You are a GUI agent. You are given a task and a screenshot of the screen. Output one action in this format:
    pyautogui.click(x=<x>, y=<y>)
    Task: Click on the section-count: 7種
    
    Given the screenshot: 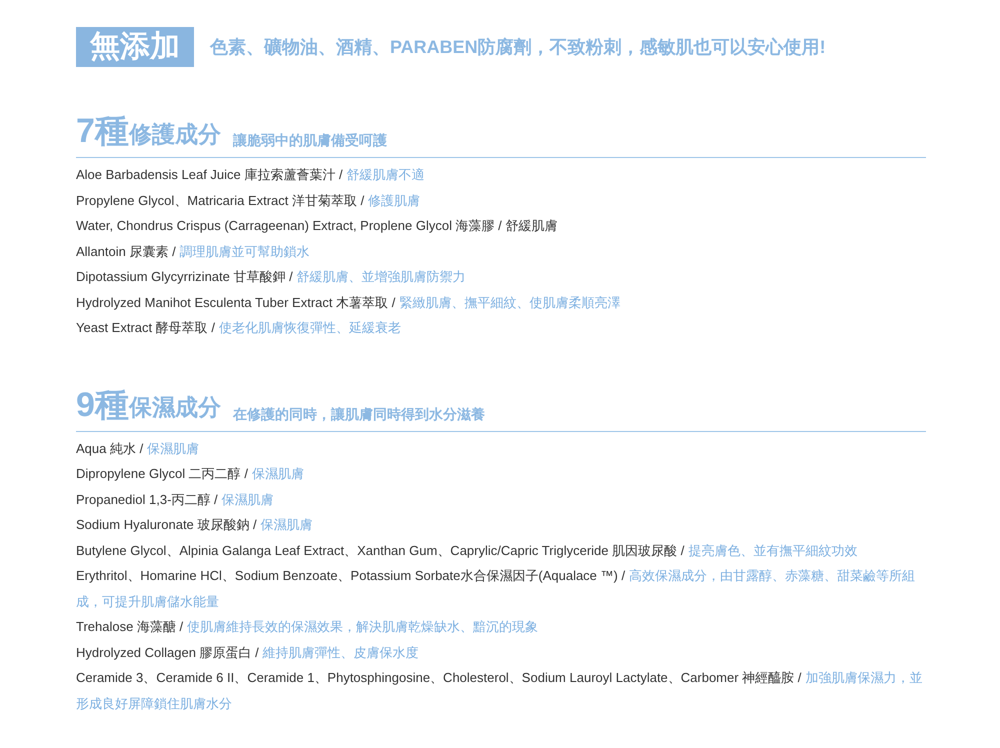 What is the action you would take?
    pyautogui.click(x=102, y=131)
    